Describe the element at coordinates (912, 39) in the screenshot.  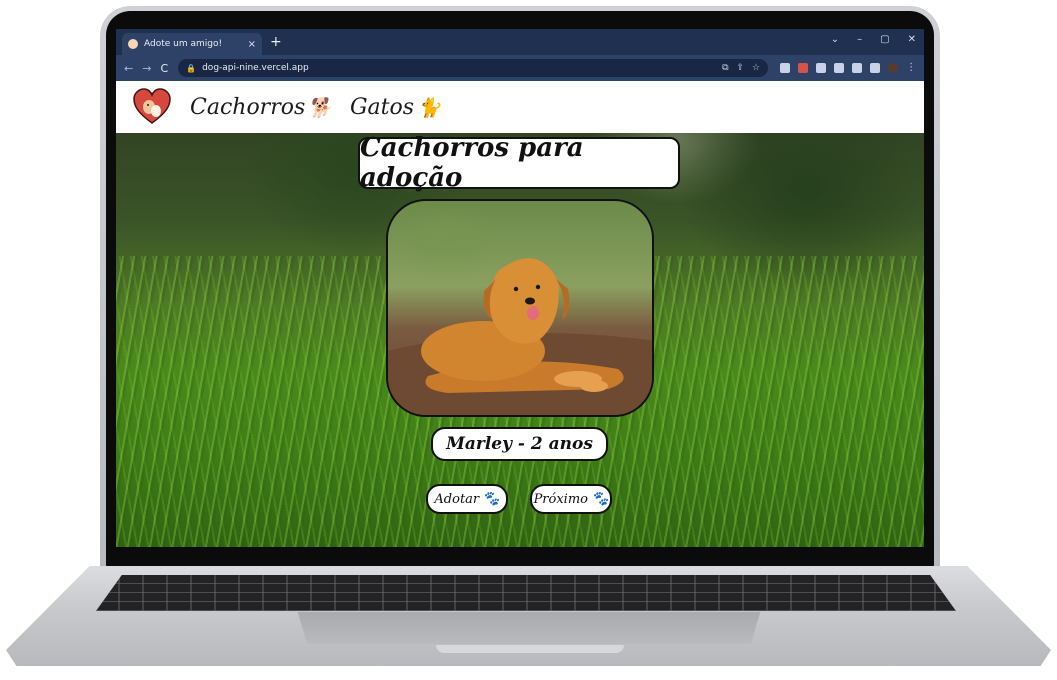
I see `close-window-button: ✕` at that location.